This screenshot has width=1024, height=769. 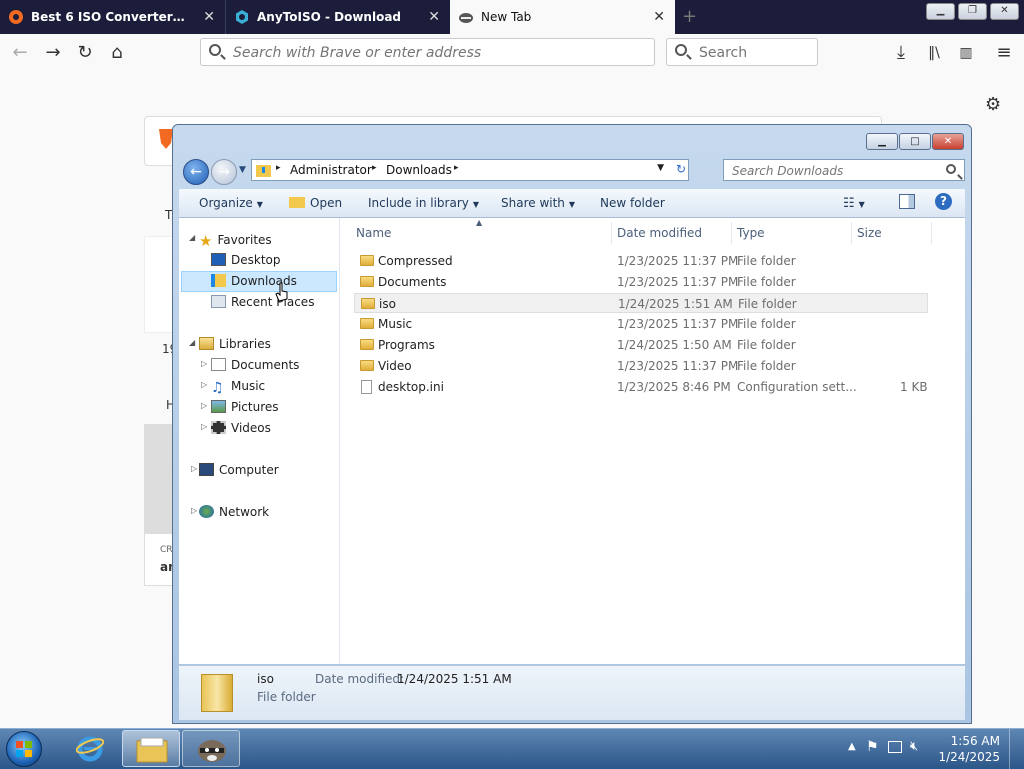 What do you see at coordinates (263, 171) in the screenshot?
I see `downloads-folder-icon` at bounding box center [263, 171].